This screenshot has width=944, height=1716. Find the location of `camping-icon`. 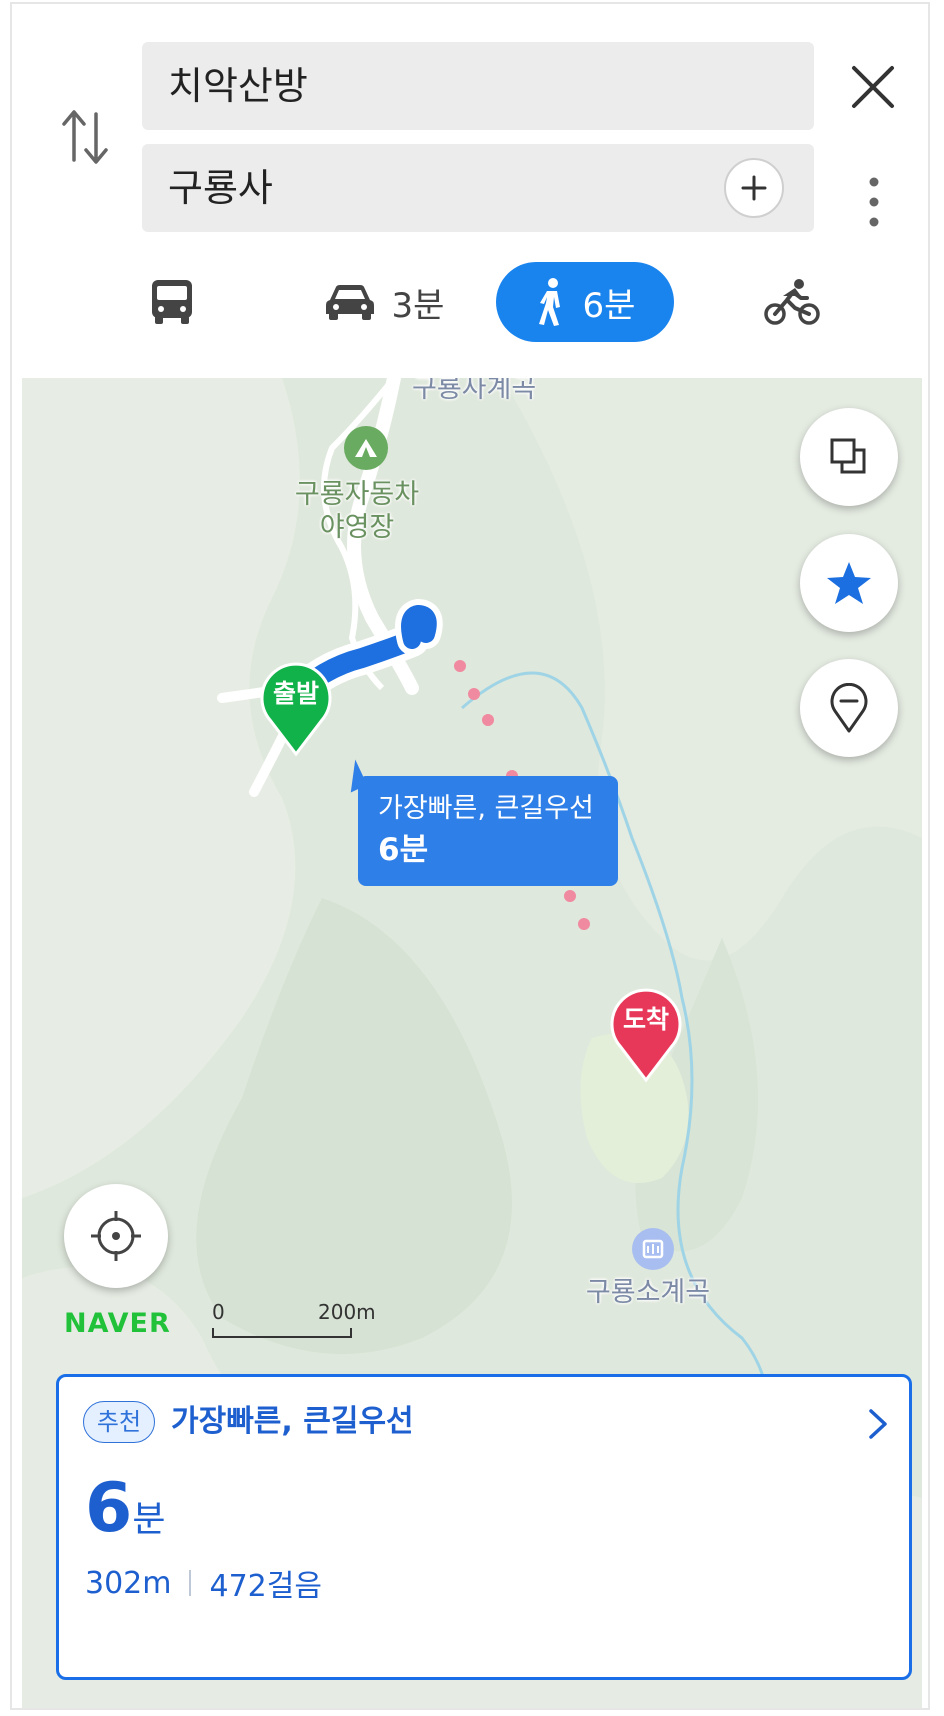

camping-icon is located at coordinates (366, 448).